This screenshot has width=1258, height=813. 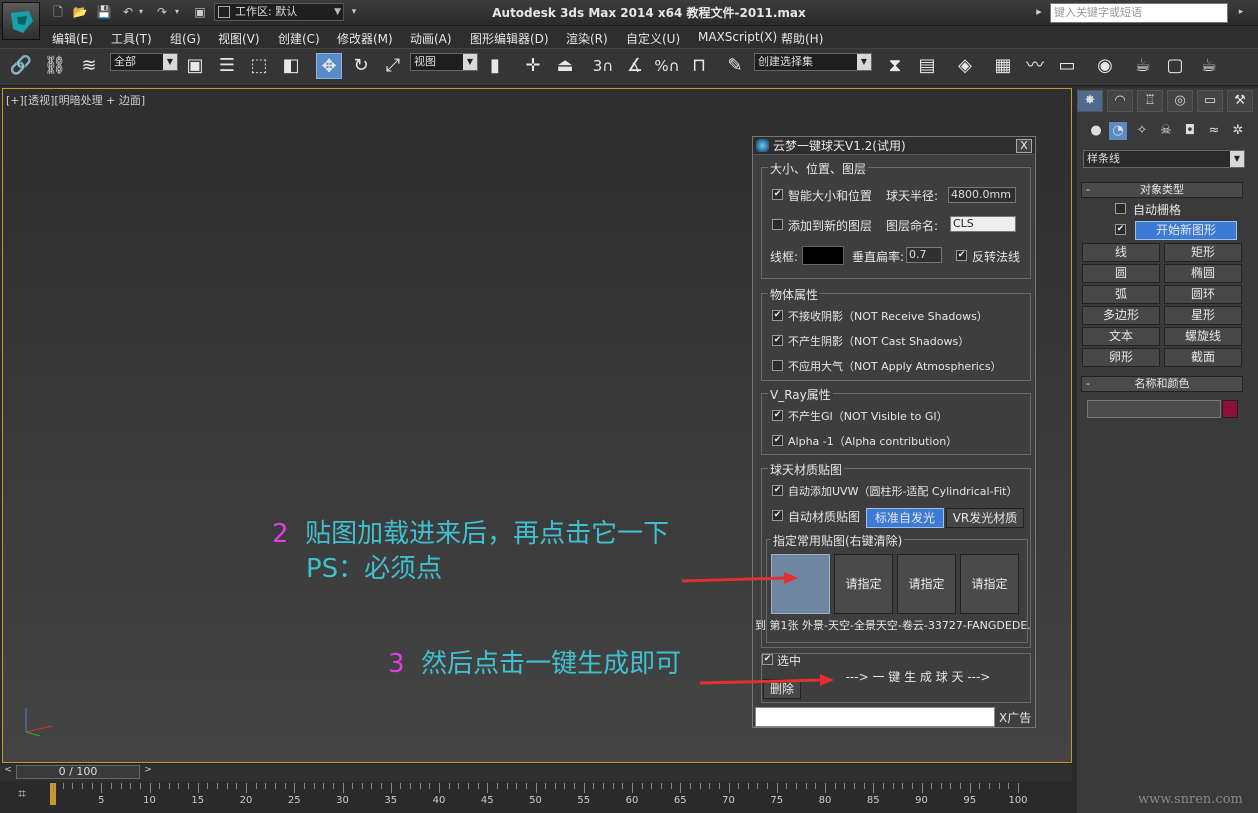 What do you see at coordinates (444, 62) in the screenshot?
I see `reference-coordinate-dropdown: 视图 ▼` at bounding box center [444, 62].